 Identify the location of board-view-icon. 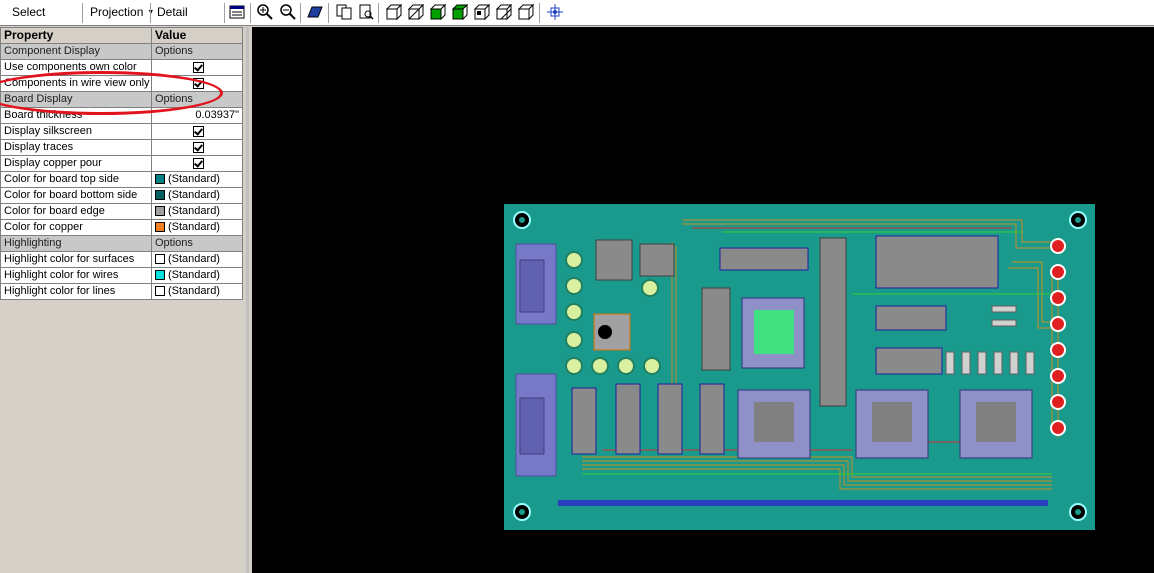
(315, 12).